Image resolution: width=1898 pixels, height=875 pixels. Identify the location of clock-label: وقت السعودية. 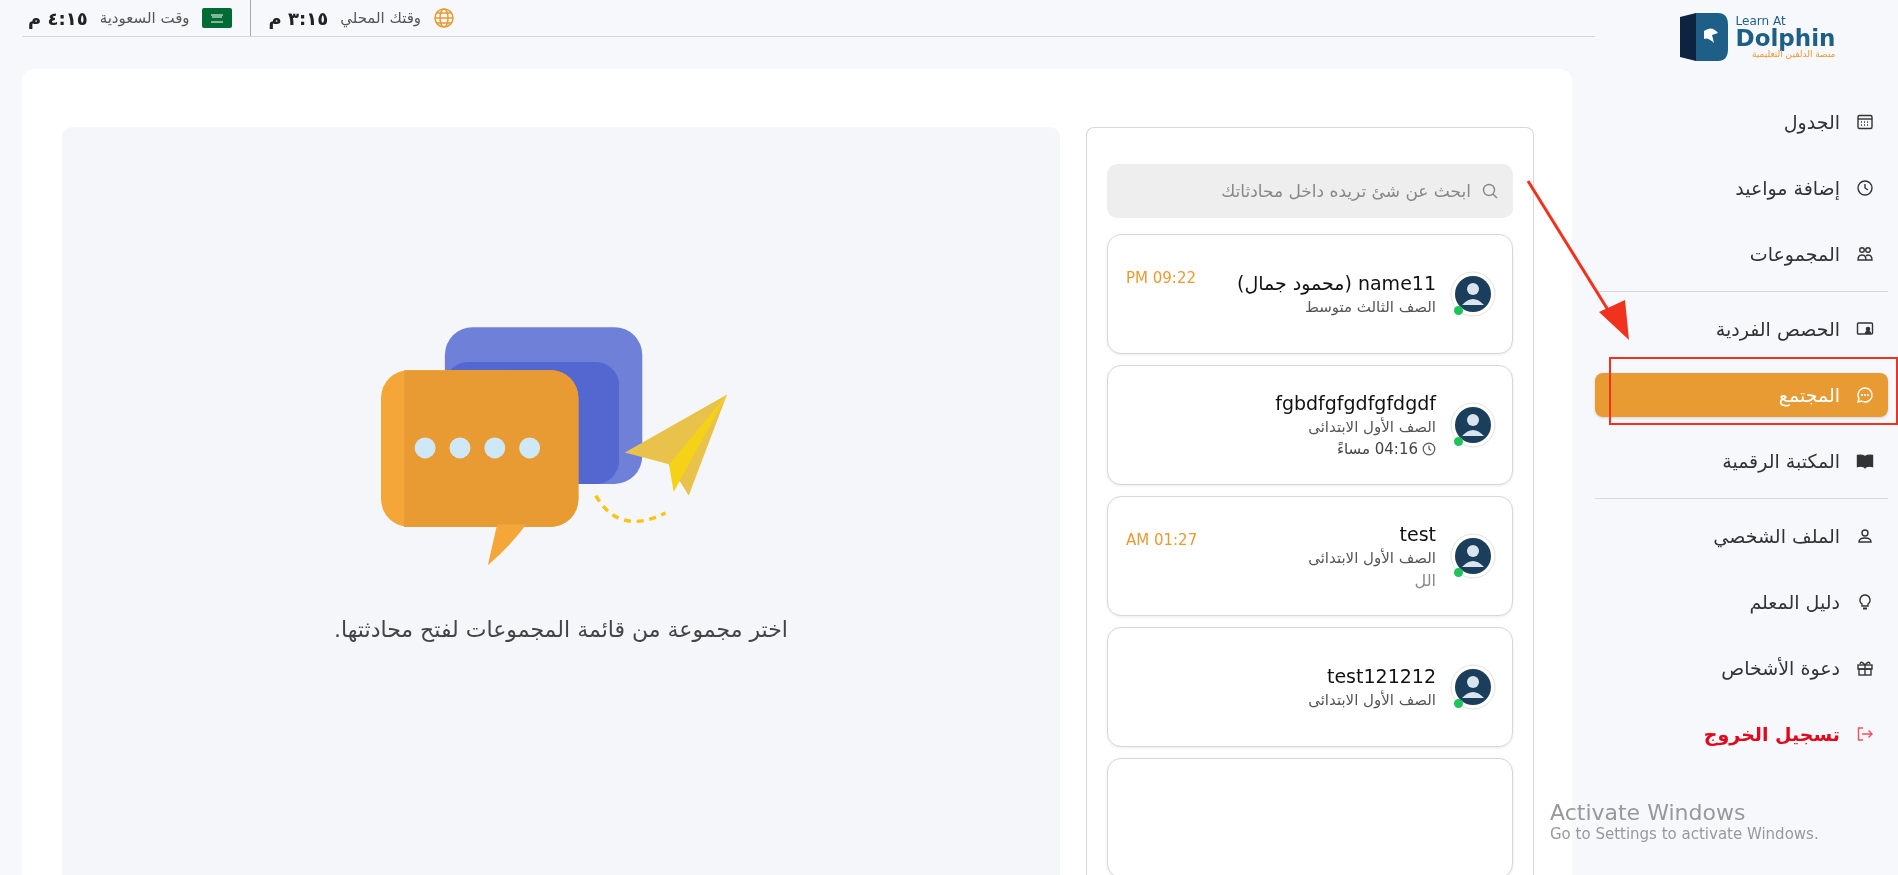
(144, 18).